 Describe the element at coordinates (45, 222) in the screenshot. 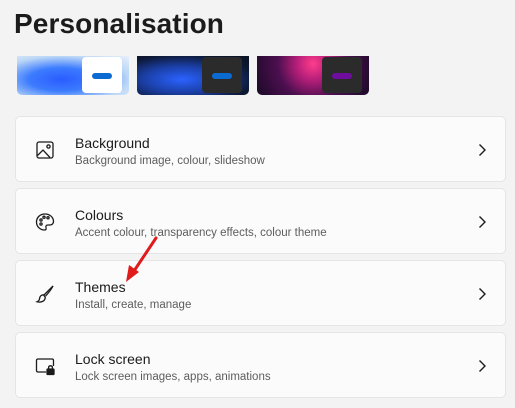

I see `palette-icon` at that location.